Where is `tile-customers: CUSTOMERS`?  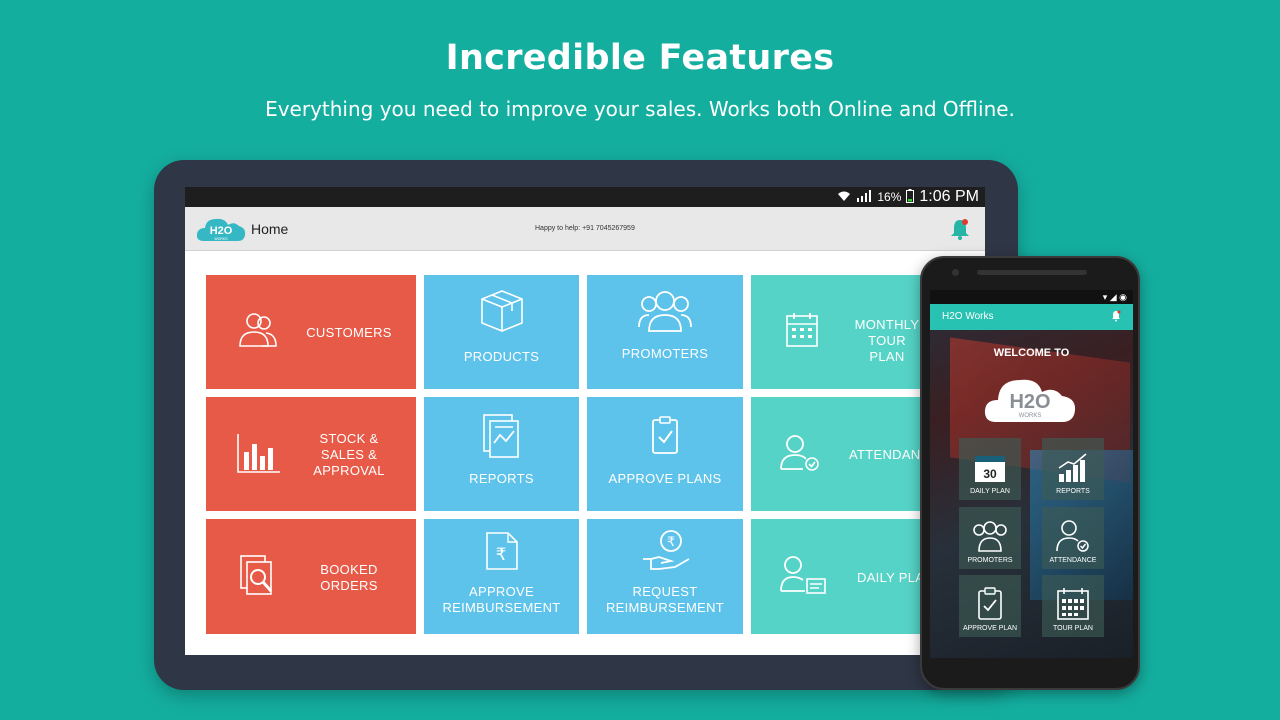 tile-customers: CUSTOMERS is located at coordinates (311, 332).